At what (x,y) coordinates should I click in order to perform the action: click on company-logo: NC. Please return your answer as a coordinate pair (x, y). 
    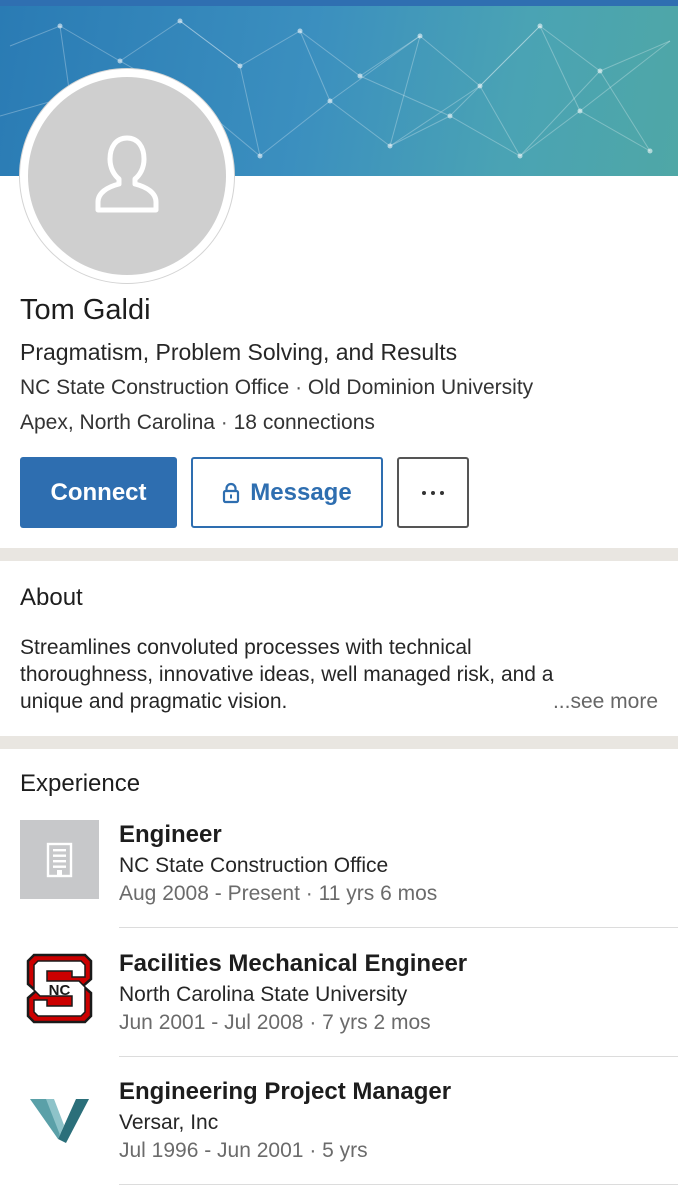
    Looking at the image, I should click on (59, 988).